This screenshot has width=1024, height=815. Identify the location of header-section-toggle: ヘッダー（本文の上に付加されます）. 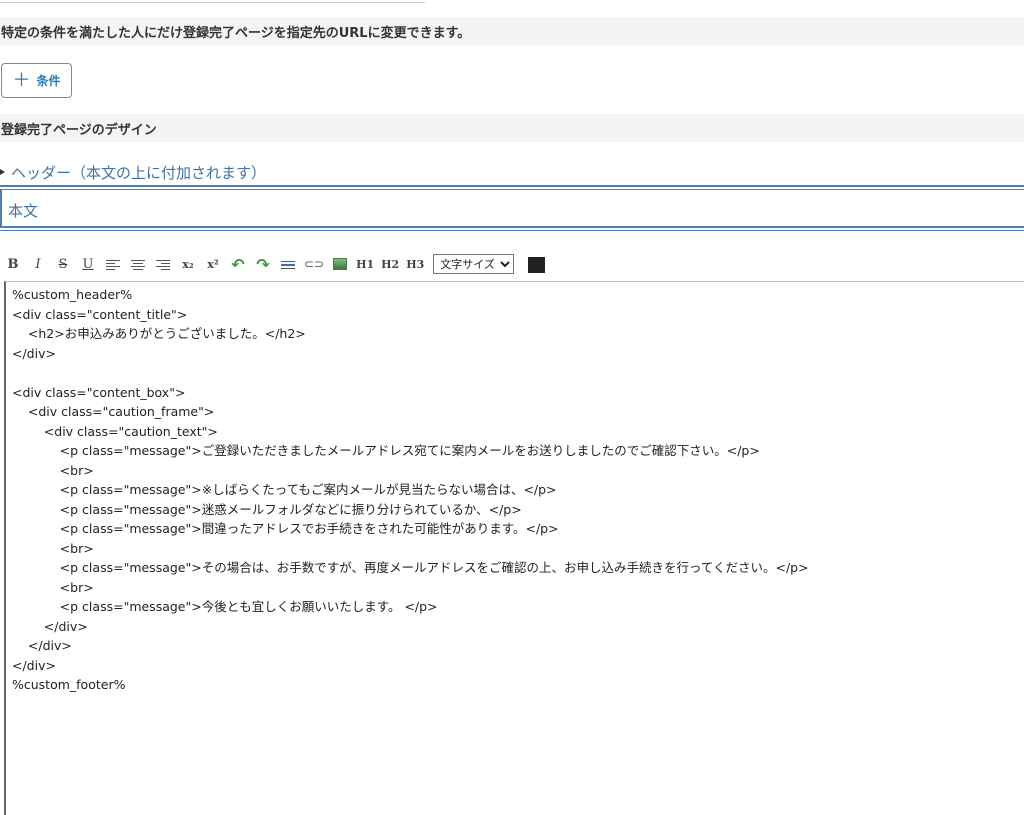
(133, 172).